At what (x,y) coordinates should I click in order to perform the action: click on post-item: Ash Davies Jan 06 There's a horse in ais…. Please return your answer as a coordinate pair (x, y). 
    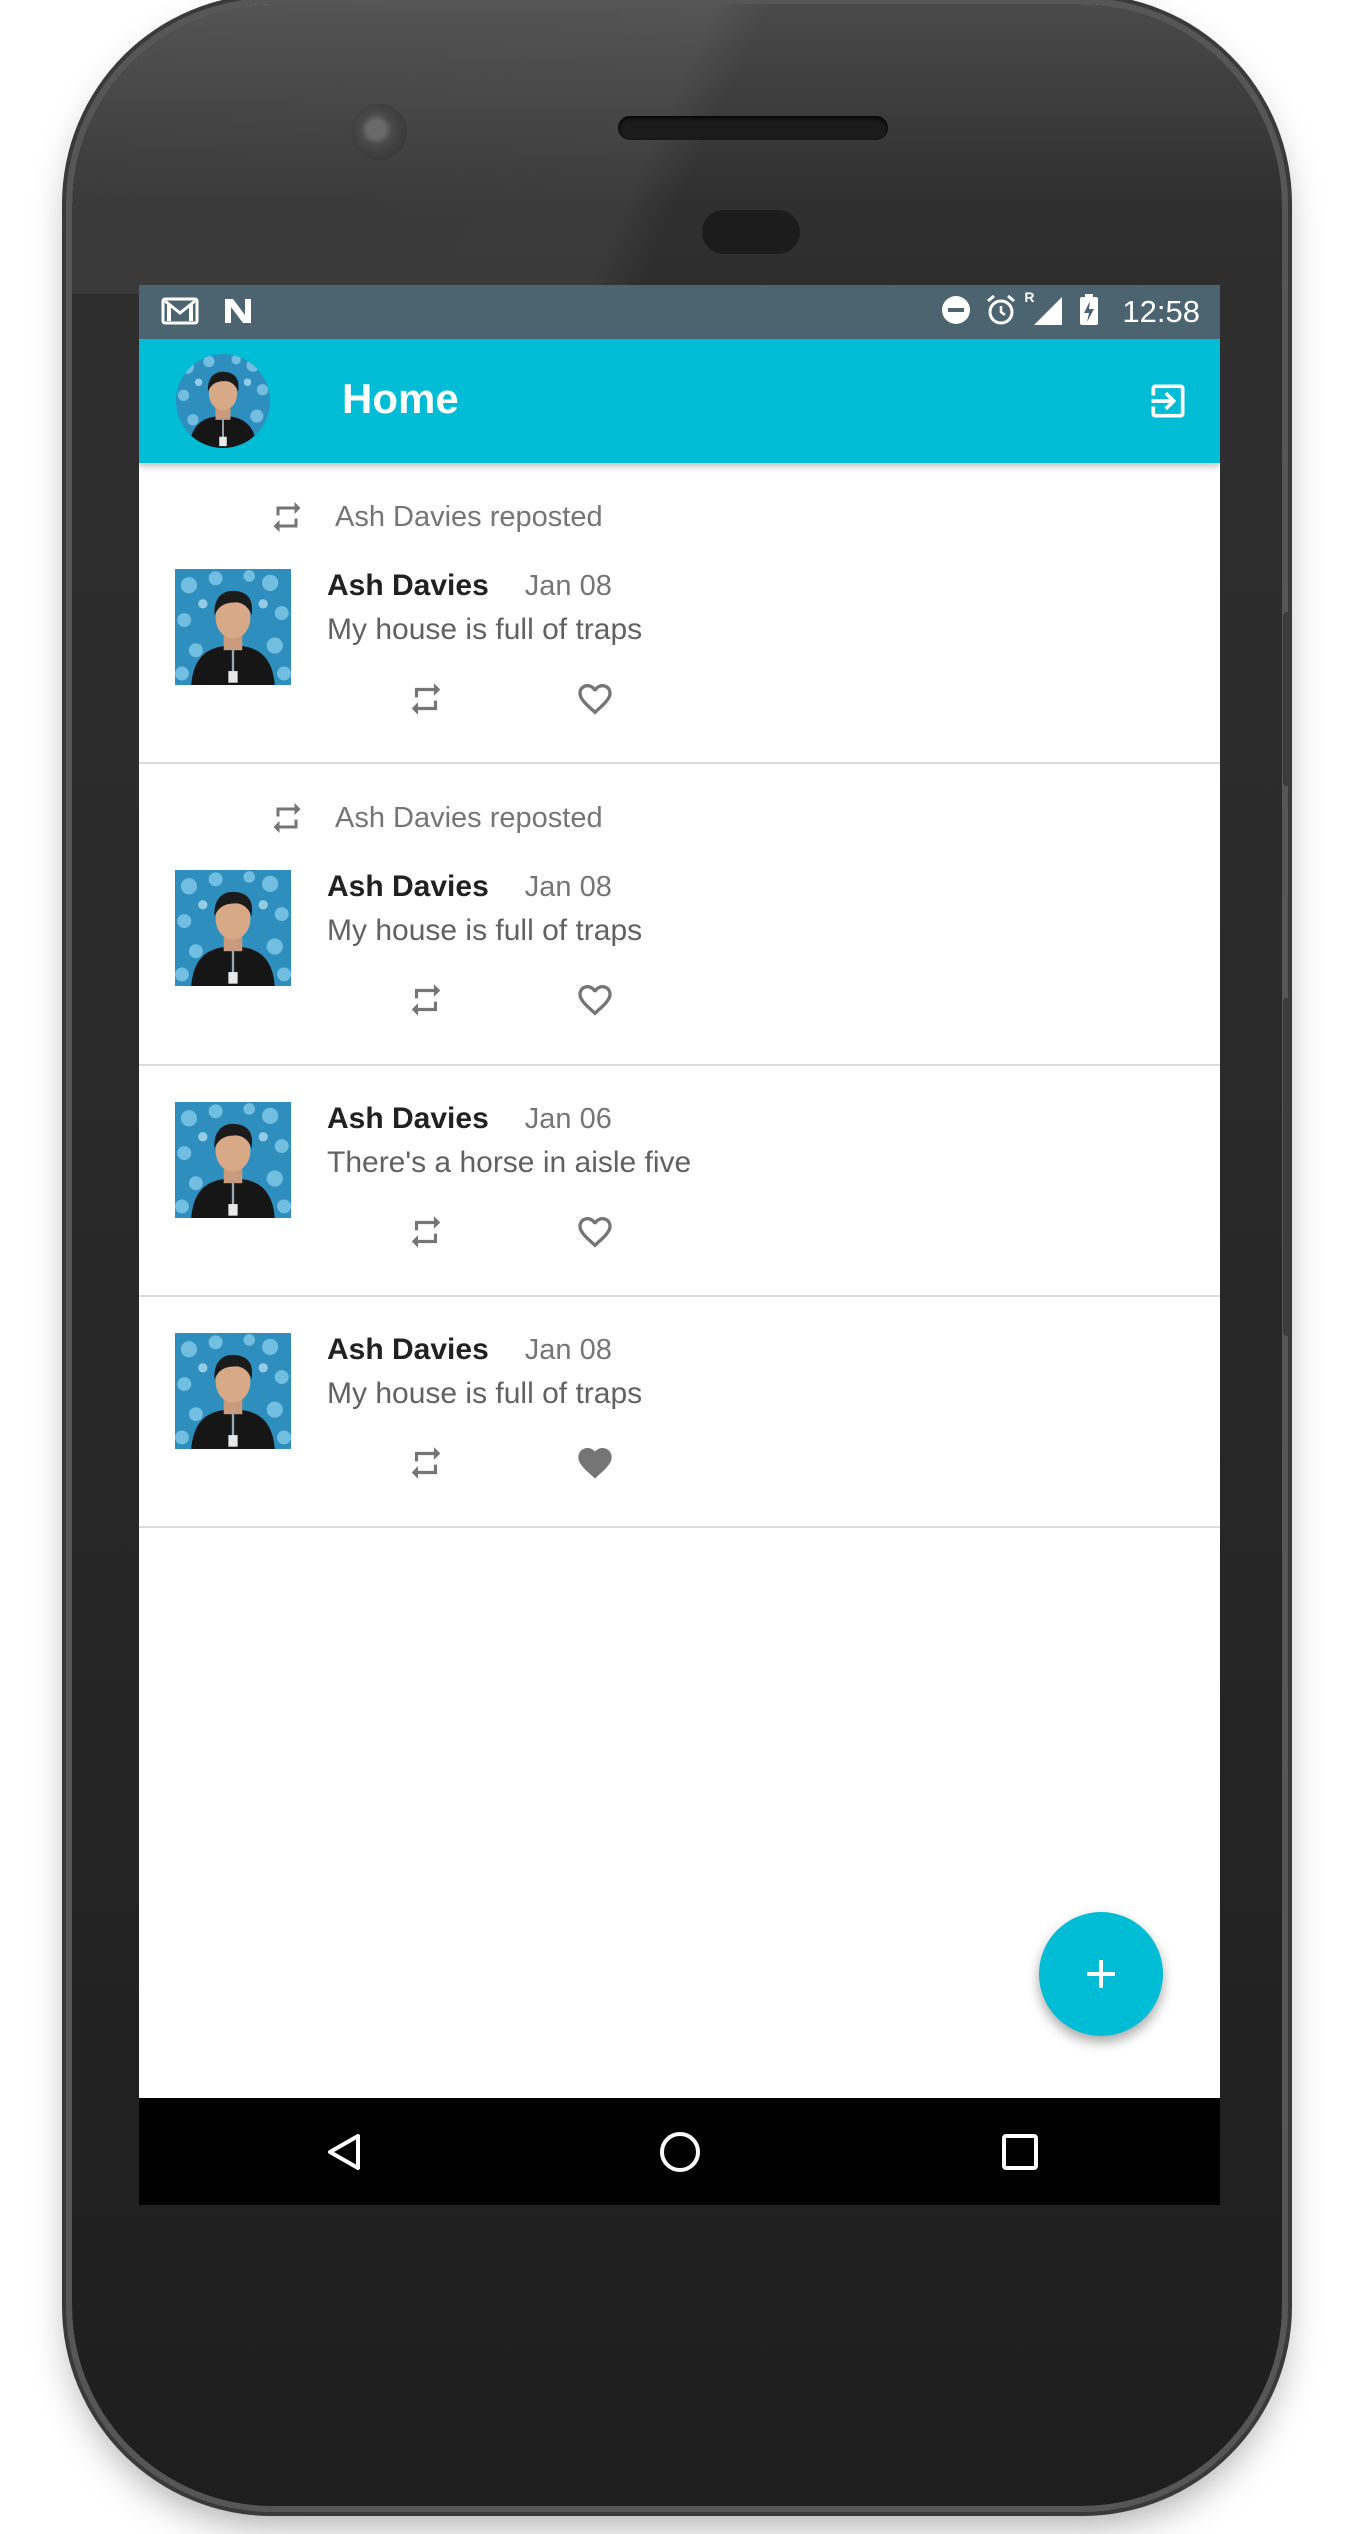
    Looking at the image, I should click on (679, 1181).